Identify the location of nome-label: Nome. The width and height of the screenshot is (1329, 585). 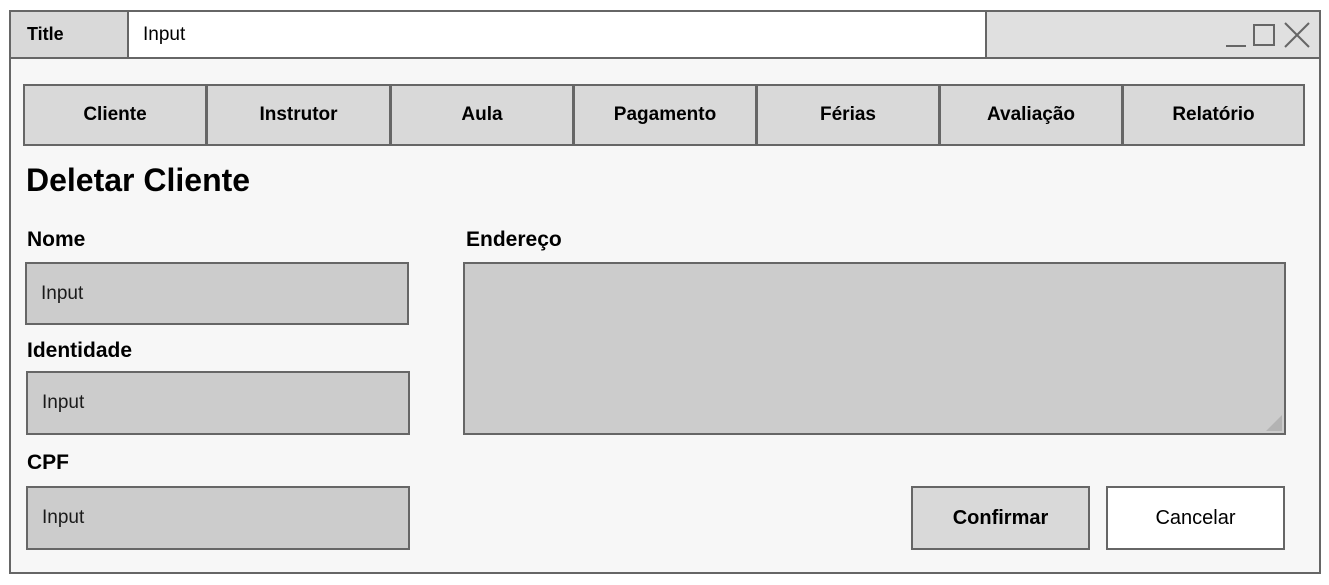
(56, 239).